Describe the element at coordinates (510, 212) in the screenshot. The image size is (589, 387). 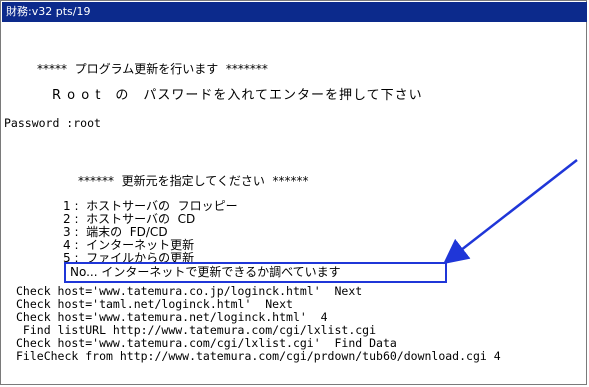
I see `annotation-arrow-icon` at that location.